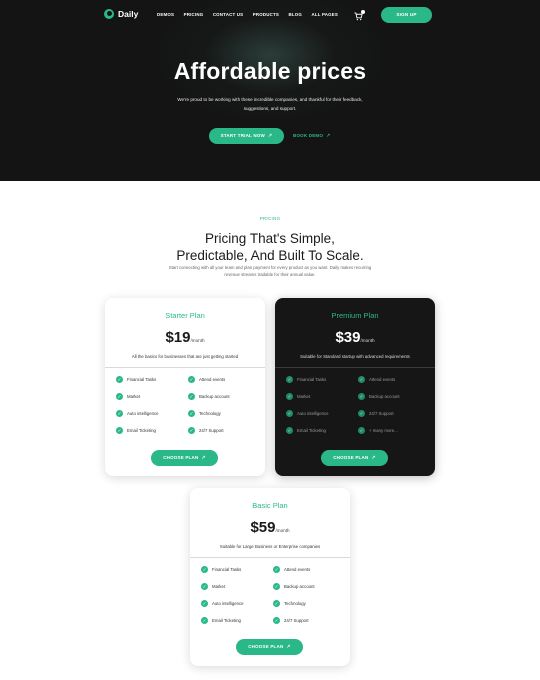  I want to click on price-row: $19/month, so click(185, 338).